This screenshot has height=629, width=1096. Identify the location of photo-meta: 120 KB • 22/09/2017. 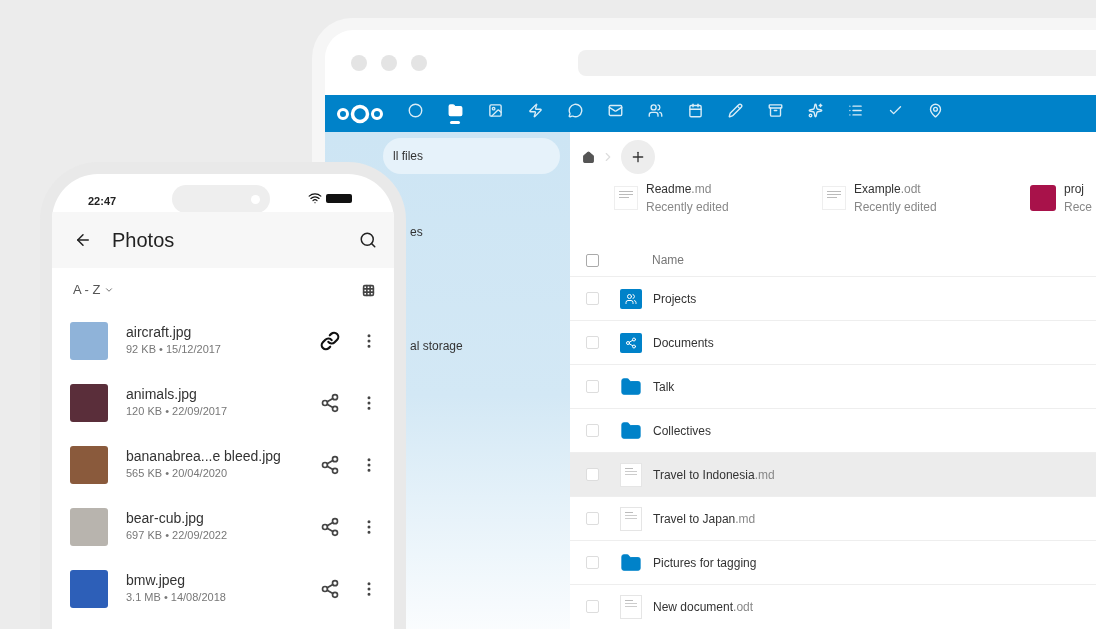
(177, 411).